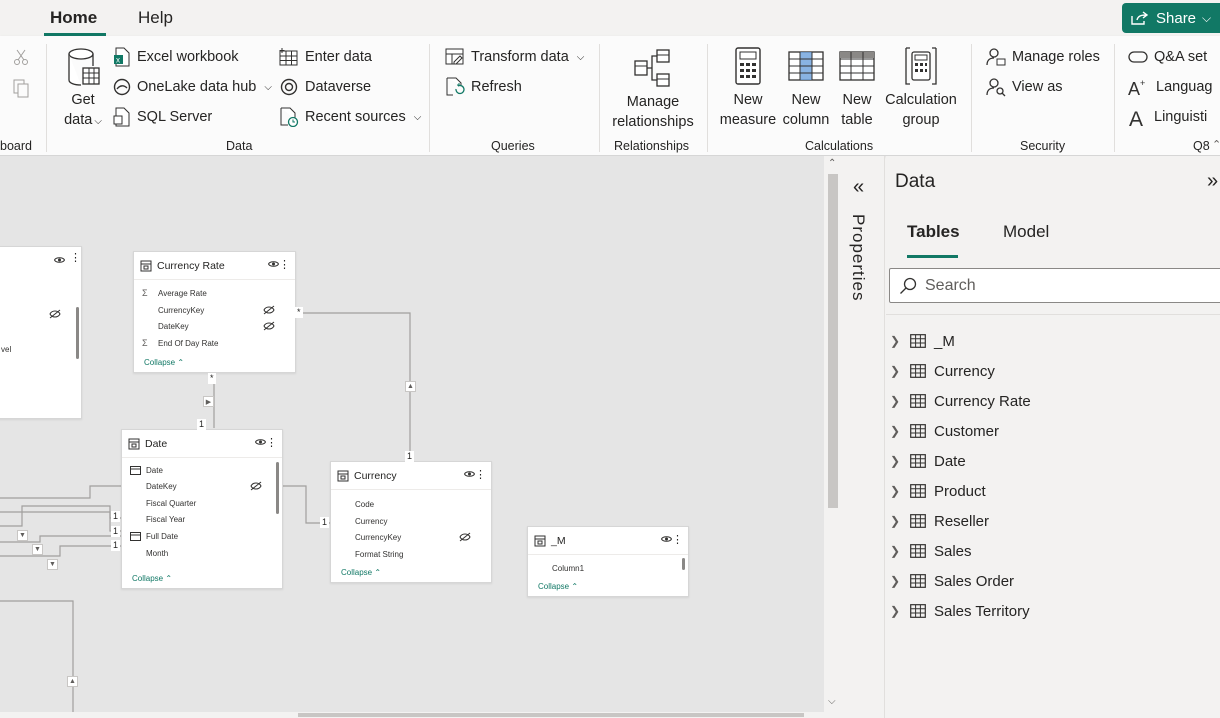 This screenshot has width=1220, height=718. What do you see at coordinates (41, 332) in the screenshot?
I see `table-card-partial: ⋮ vel` at bounding box center [41, 332].